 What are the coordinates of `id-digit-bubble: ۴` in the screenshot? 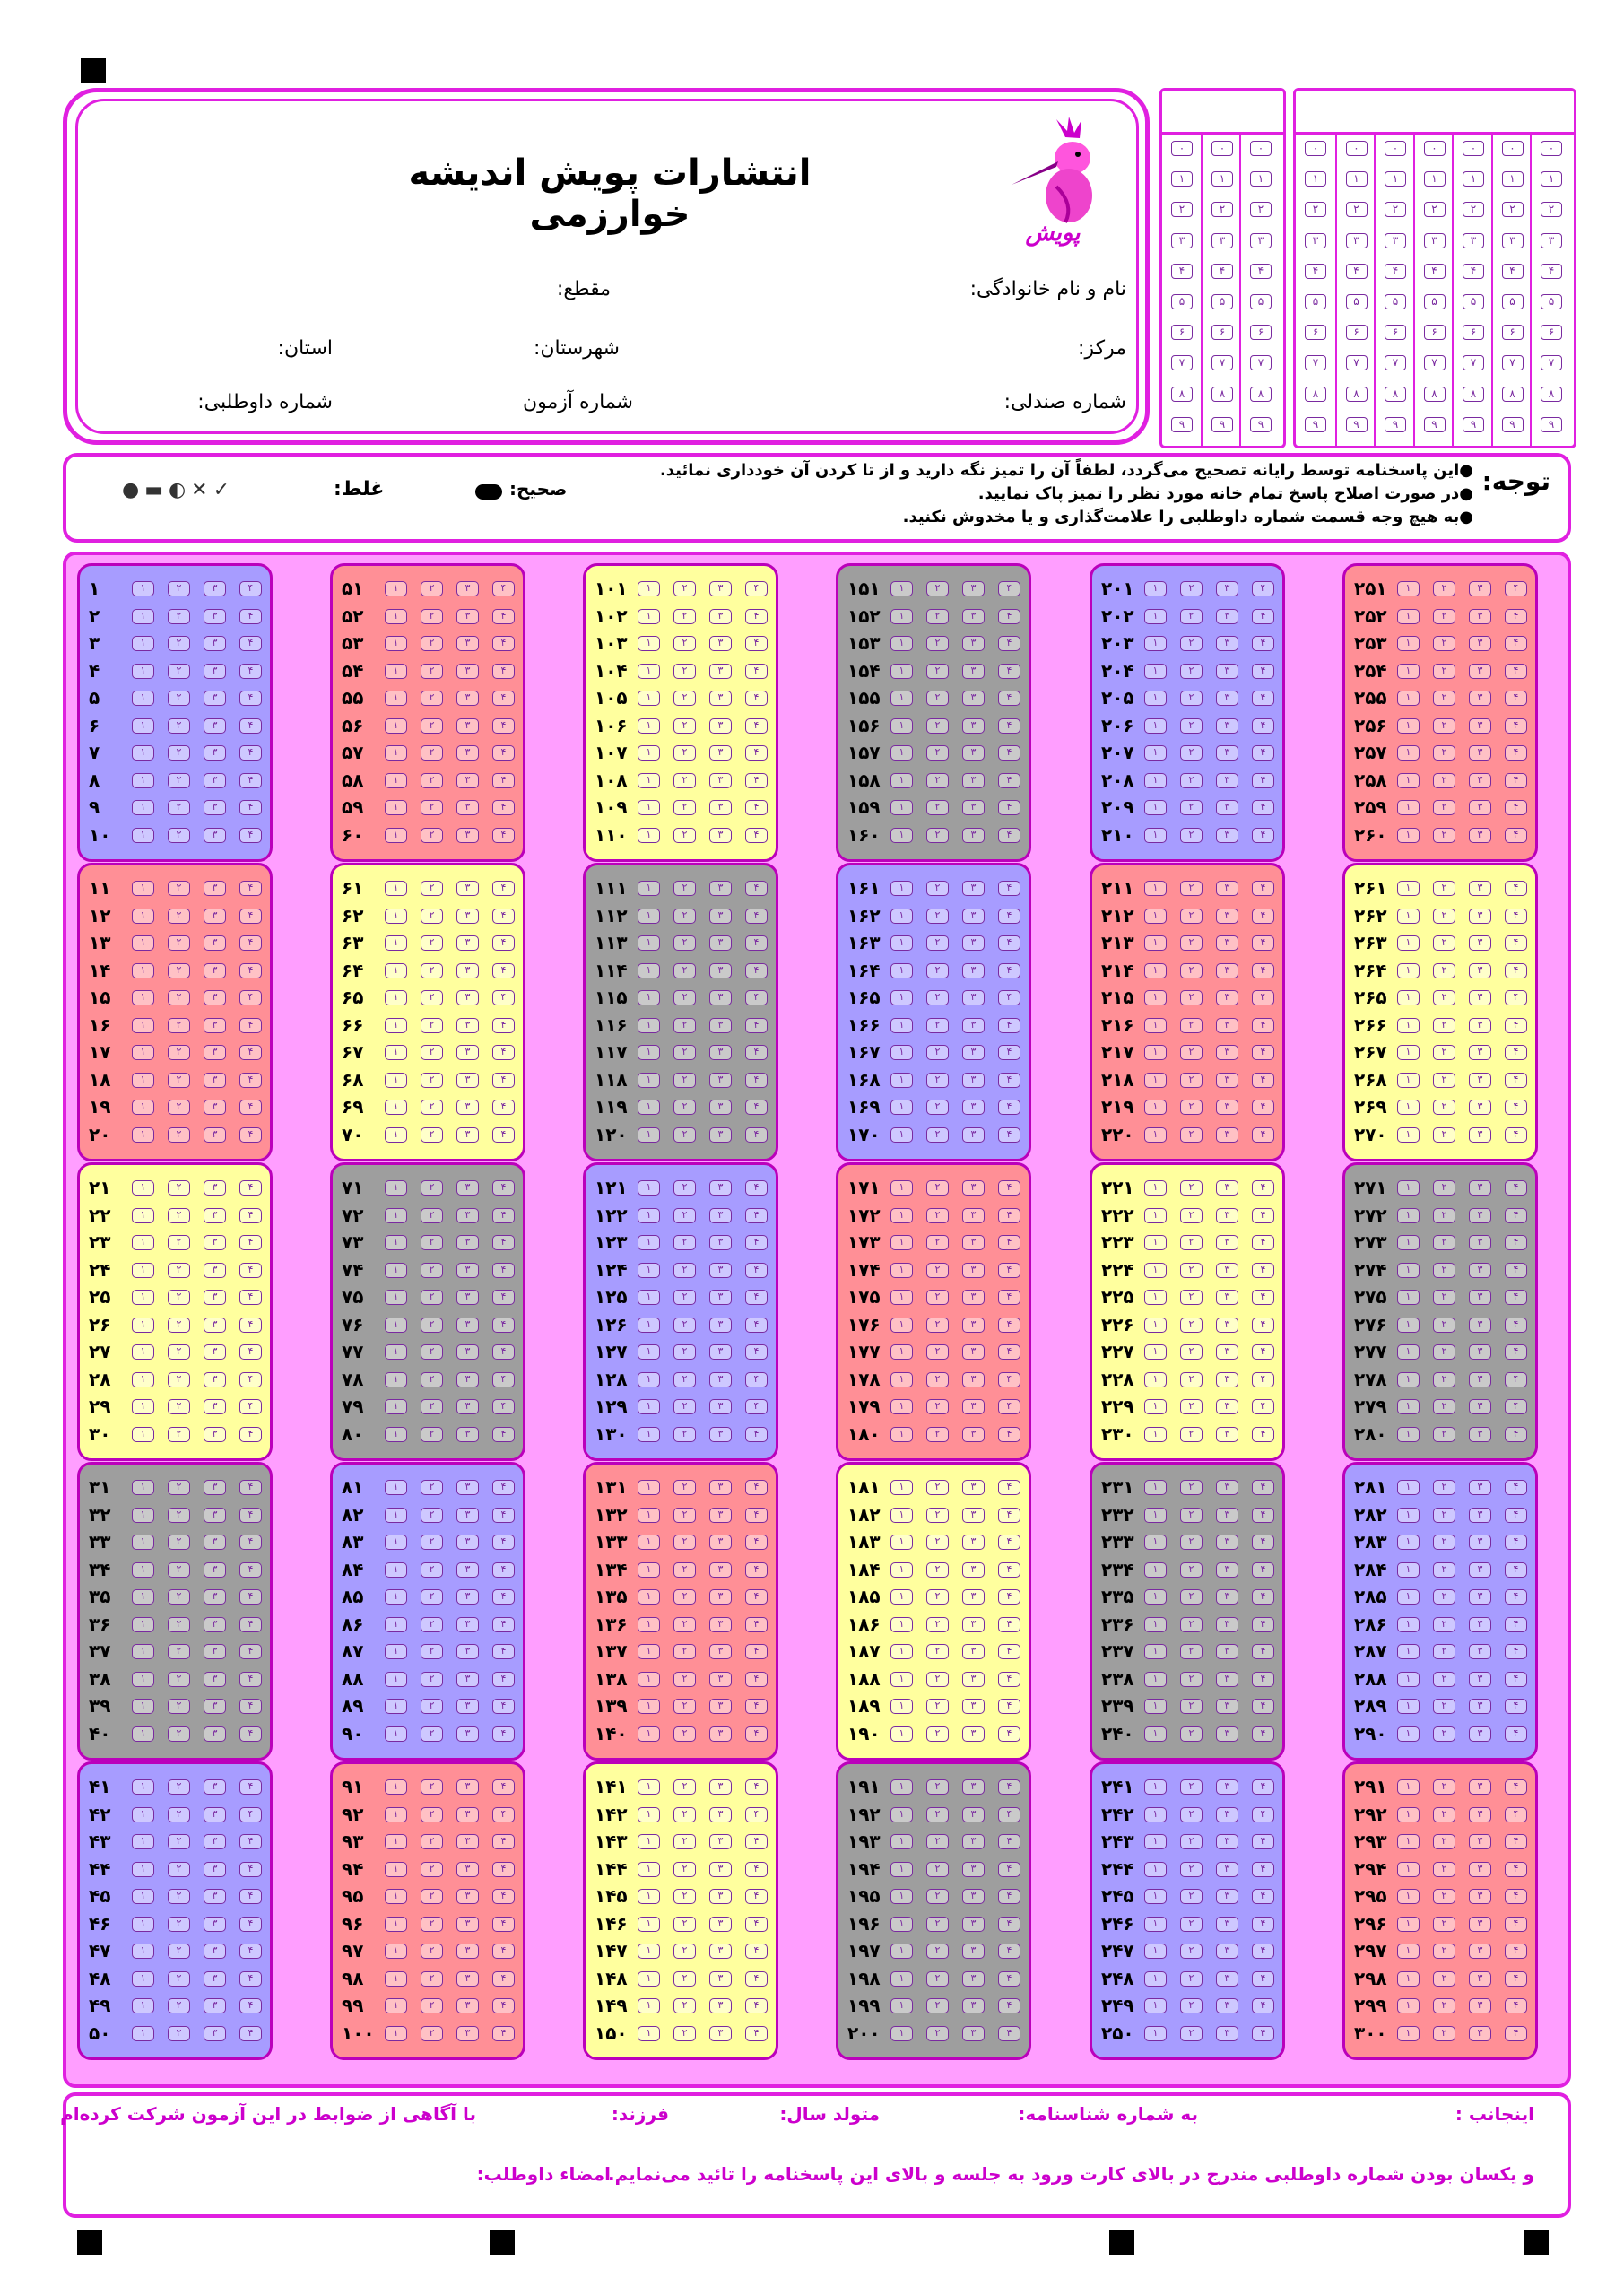 It's located at (1315, 271).